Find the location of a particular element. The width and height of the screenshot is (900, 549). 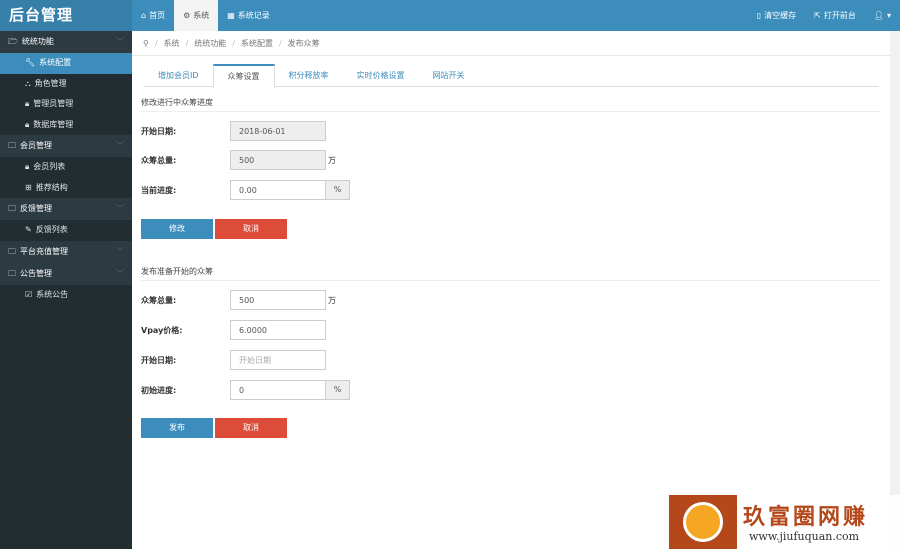

sidebar-item-system-config: 🔧︎ 系统配置 is located at coordinates (66, 63).